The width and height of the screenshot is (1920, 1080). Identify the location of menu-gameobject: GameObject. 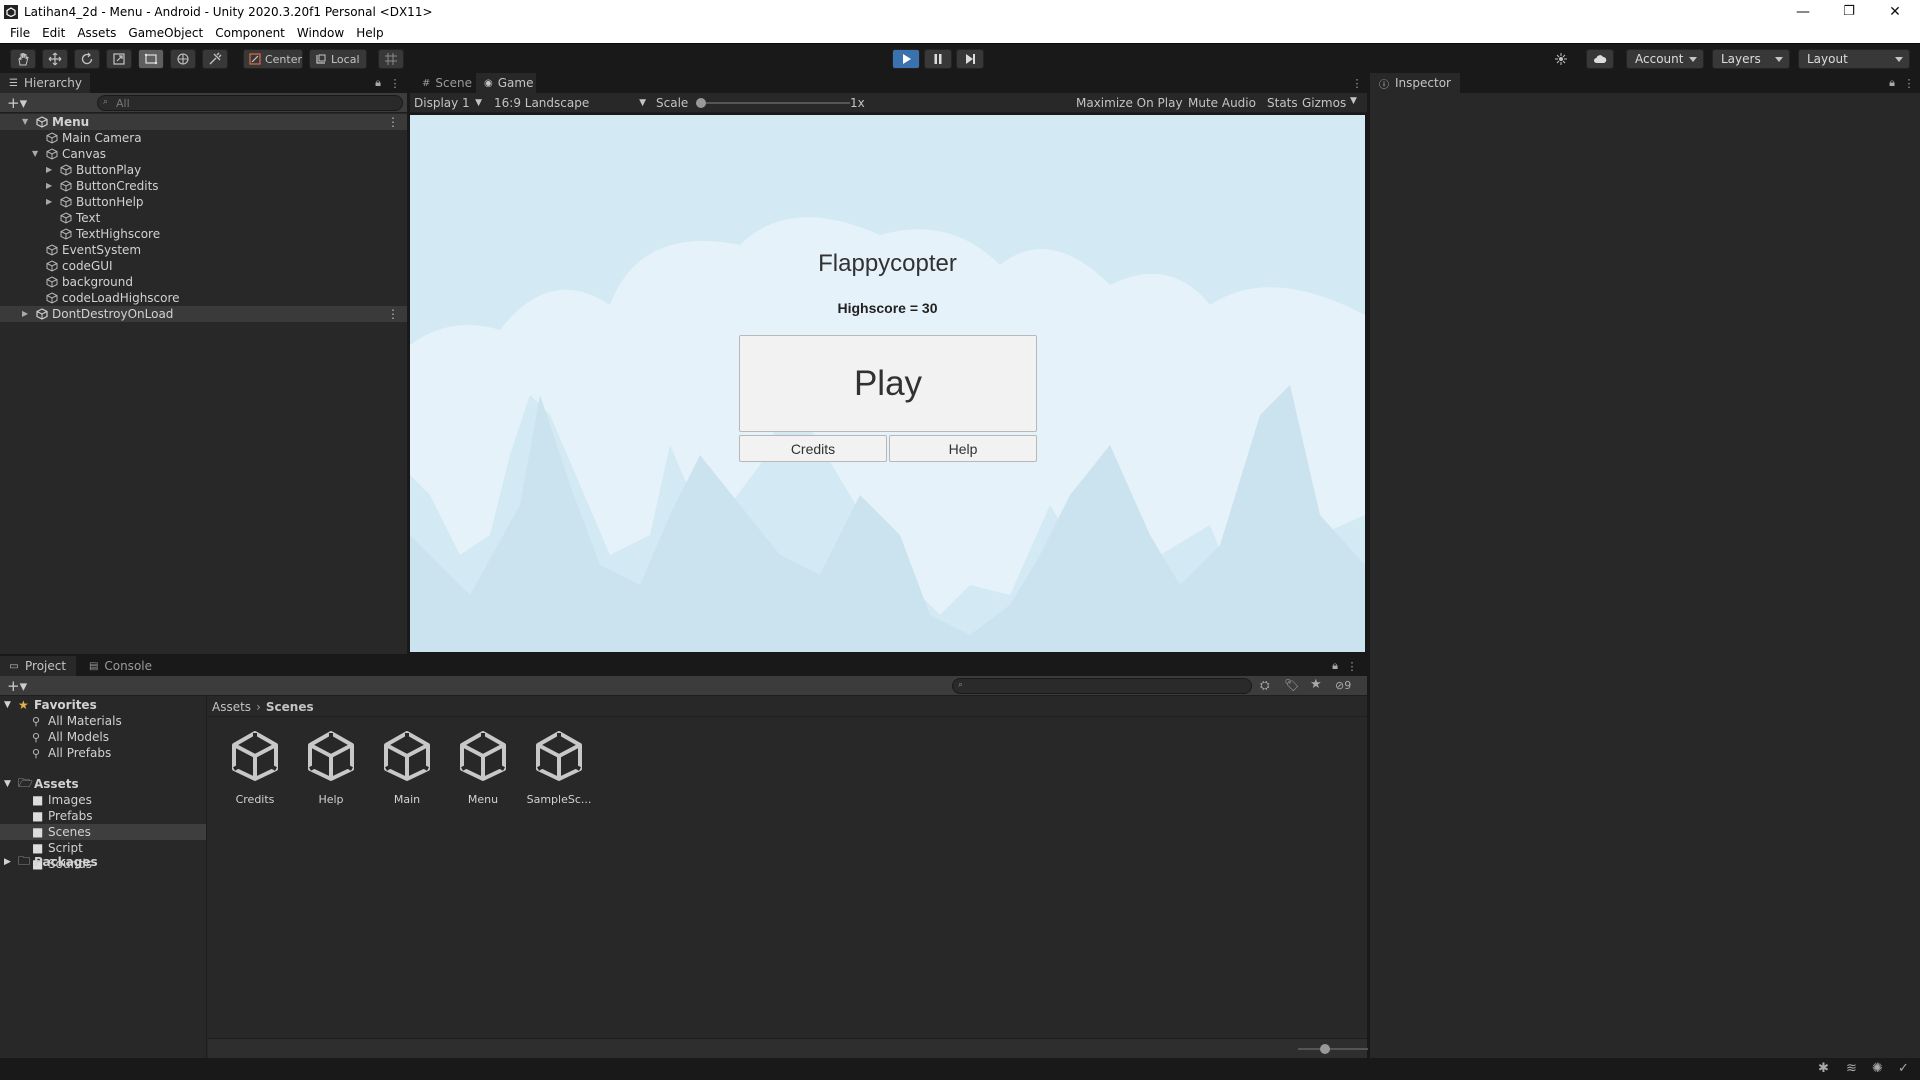
(165, 33).